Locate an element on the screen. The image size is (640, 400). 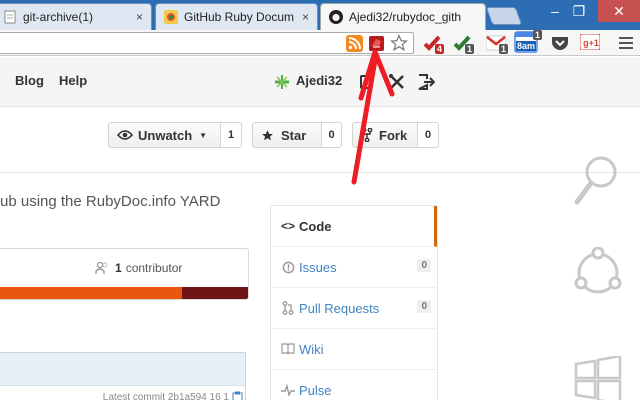
nav-help-link: Help is located at coordinates (73, 80).